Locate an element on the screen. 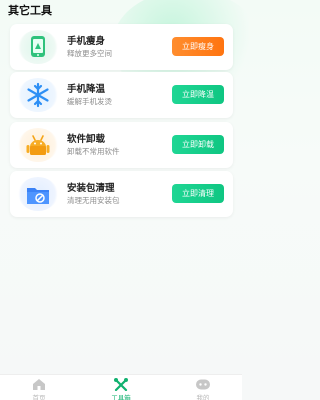 This screenshot has height=400, width=320. tool-card-package-clean: 安装包清理 清理无用安装包 立即清理 is located at coordinates (121, 194).